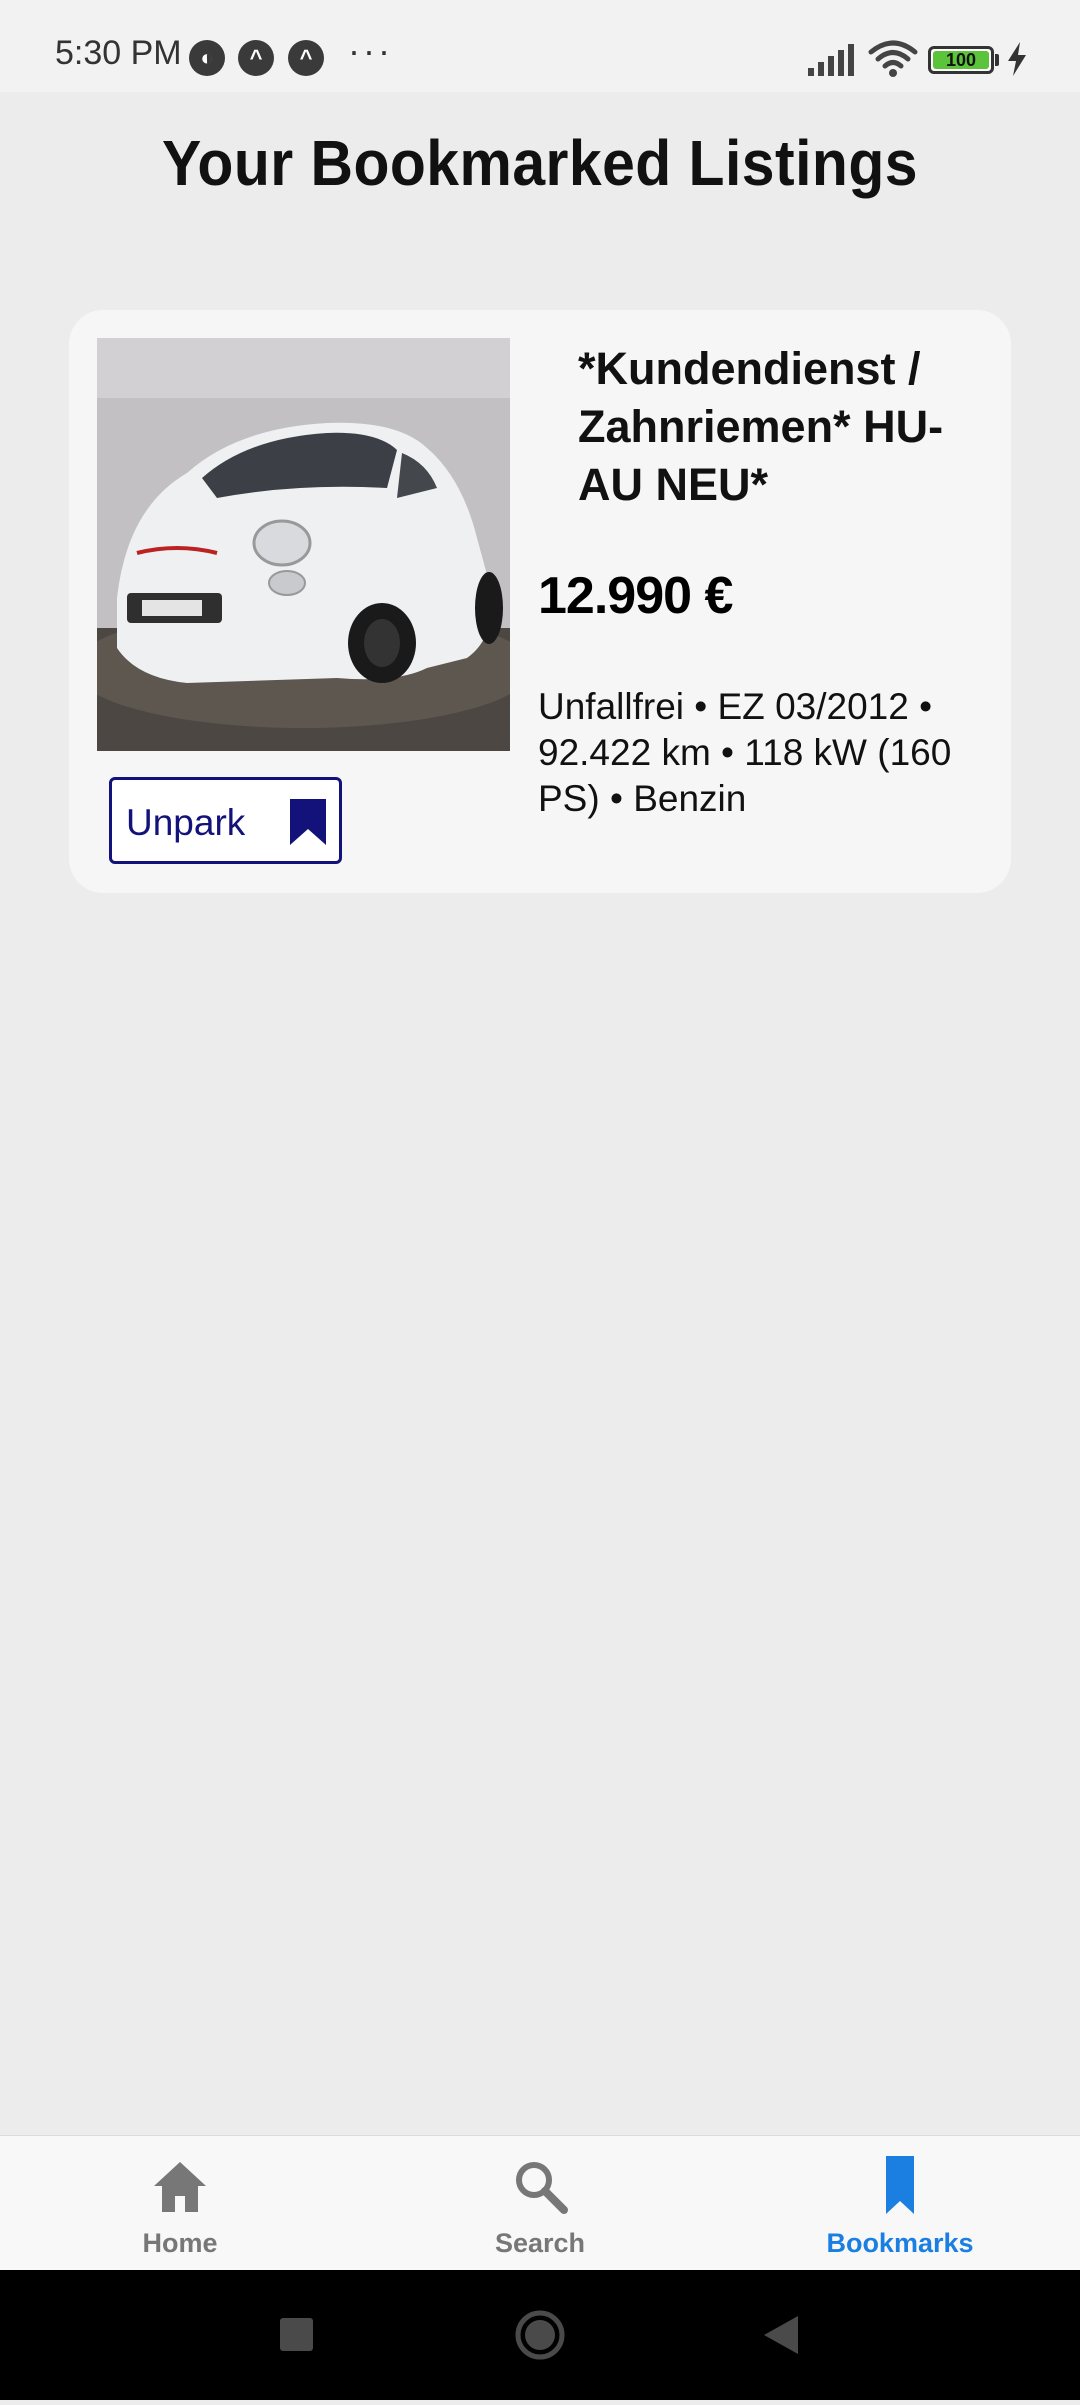  Describe the element at coordinates (831, 60) in the screenshot. I see `signal-icon` at that location.